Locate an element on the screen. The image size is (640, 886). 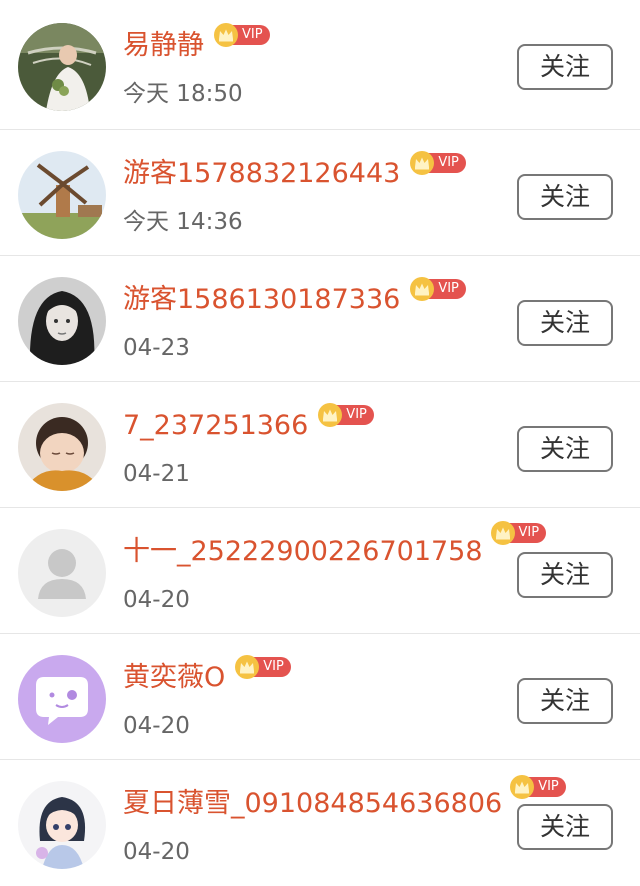
name-row: 易静静 VIP is located at coordinates (196, 44).